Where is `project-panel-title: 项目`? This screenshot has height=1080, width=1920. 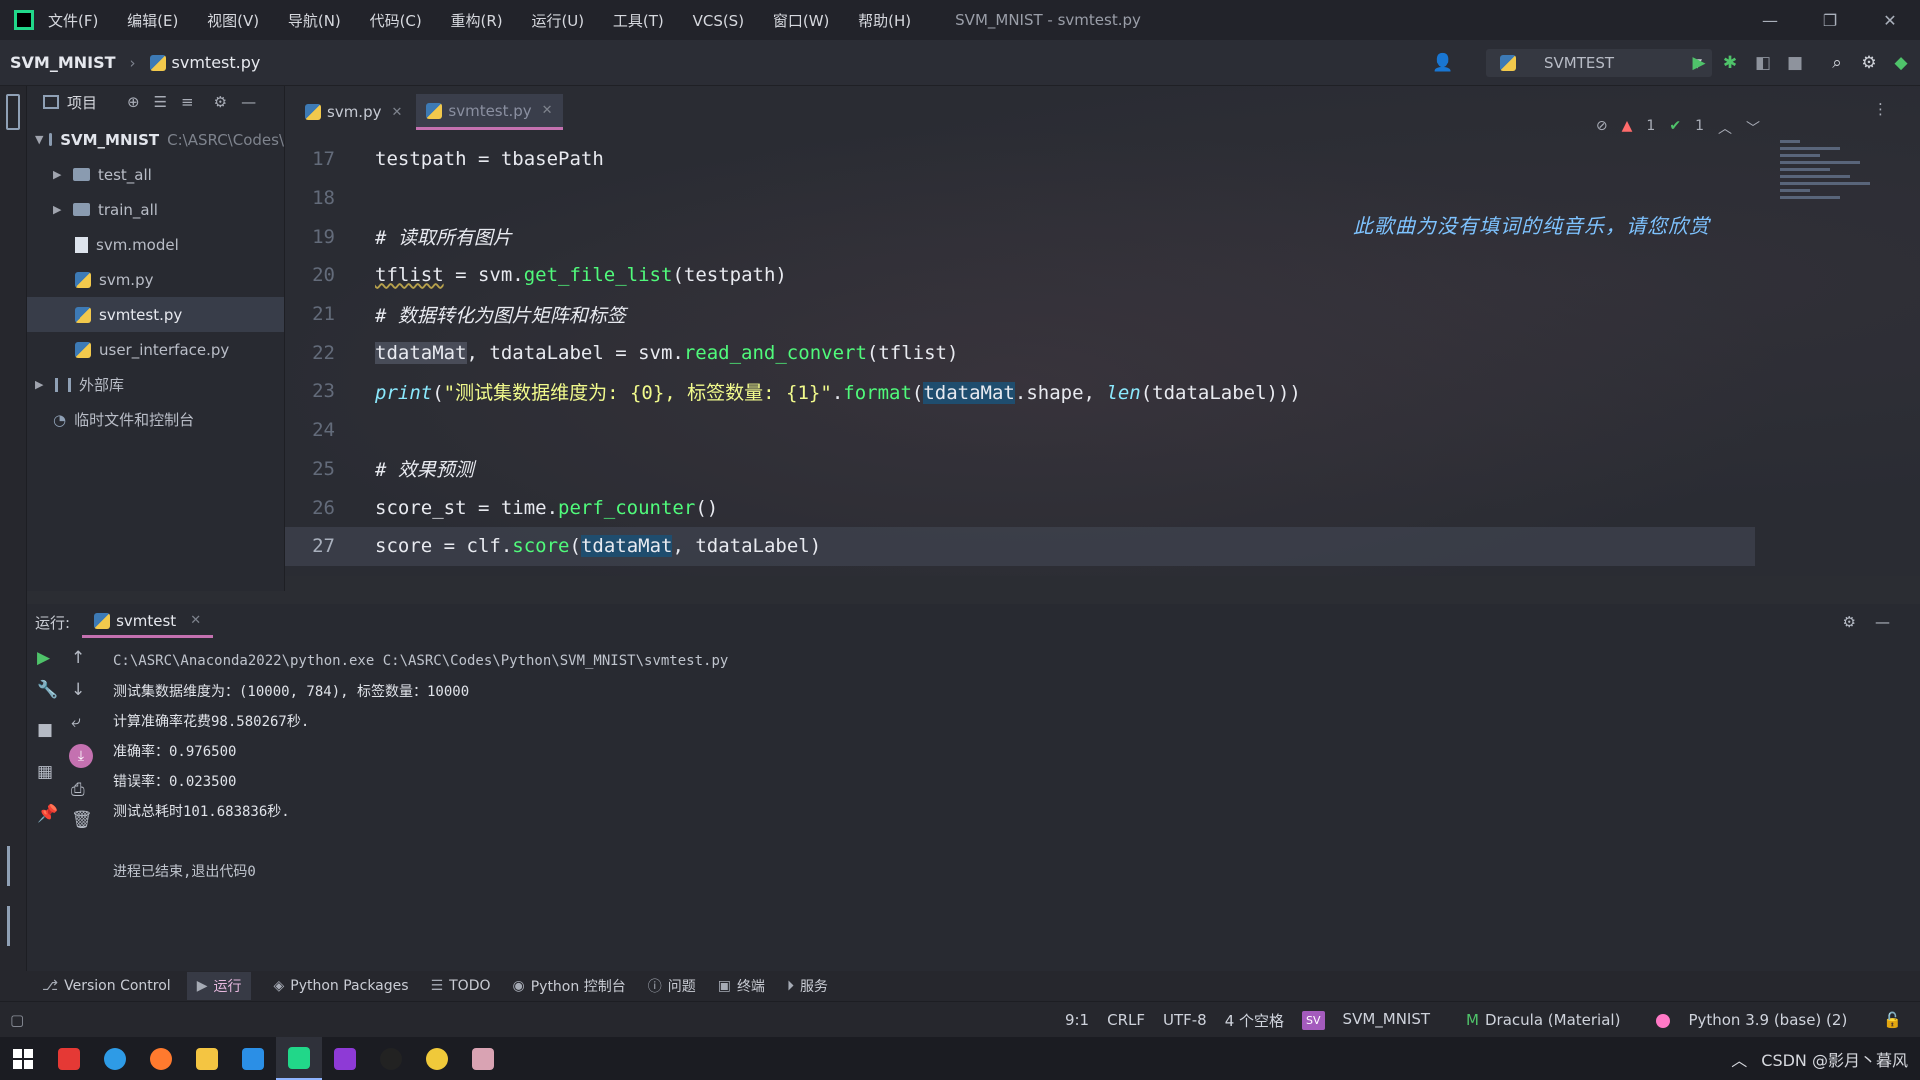
project-panel-title: 项目 is located at coordinates (82, 102).